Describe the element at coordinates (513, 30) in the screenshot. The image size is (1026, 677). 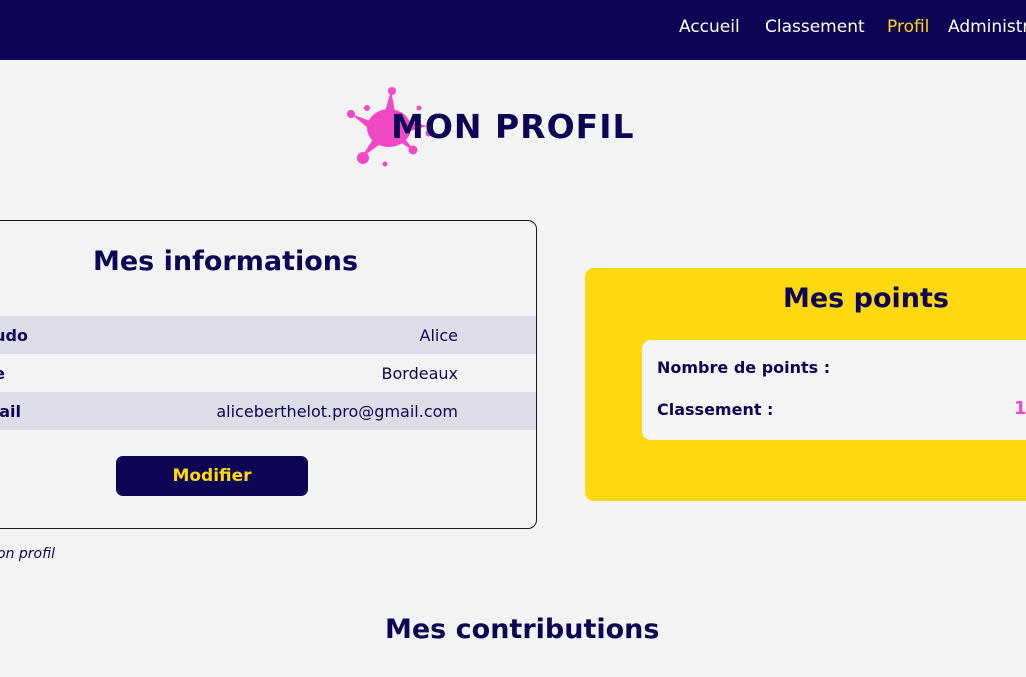
I see `top-navbar: Accueil Classement Profil Administr` at that location.